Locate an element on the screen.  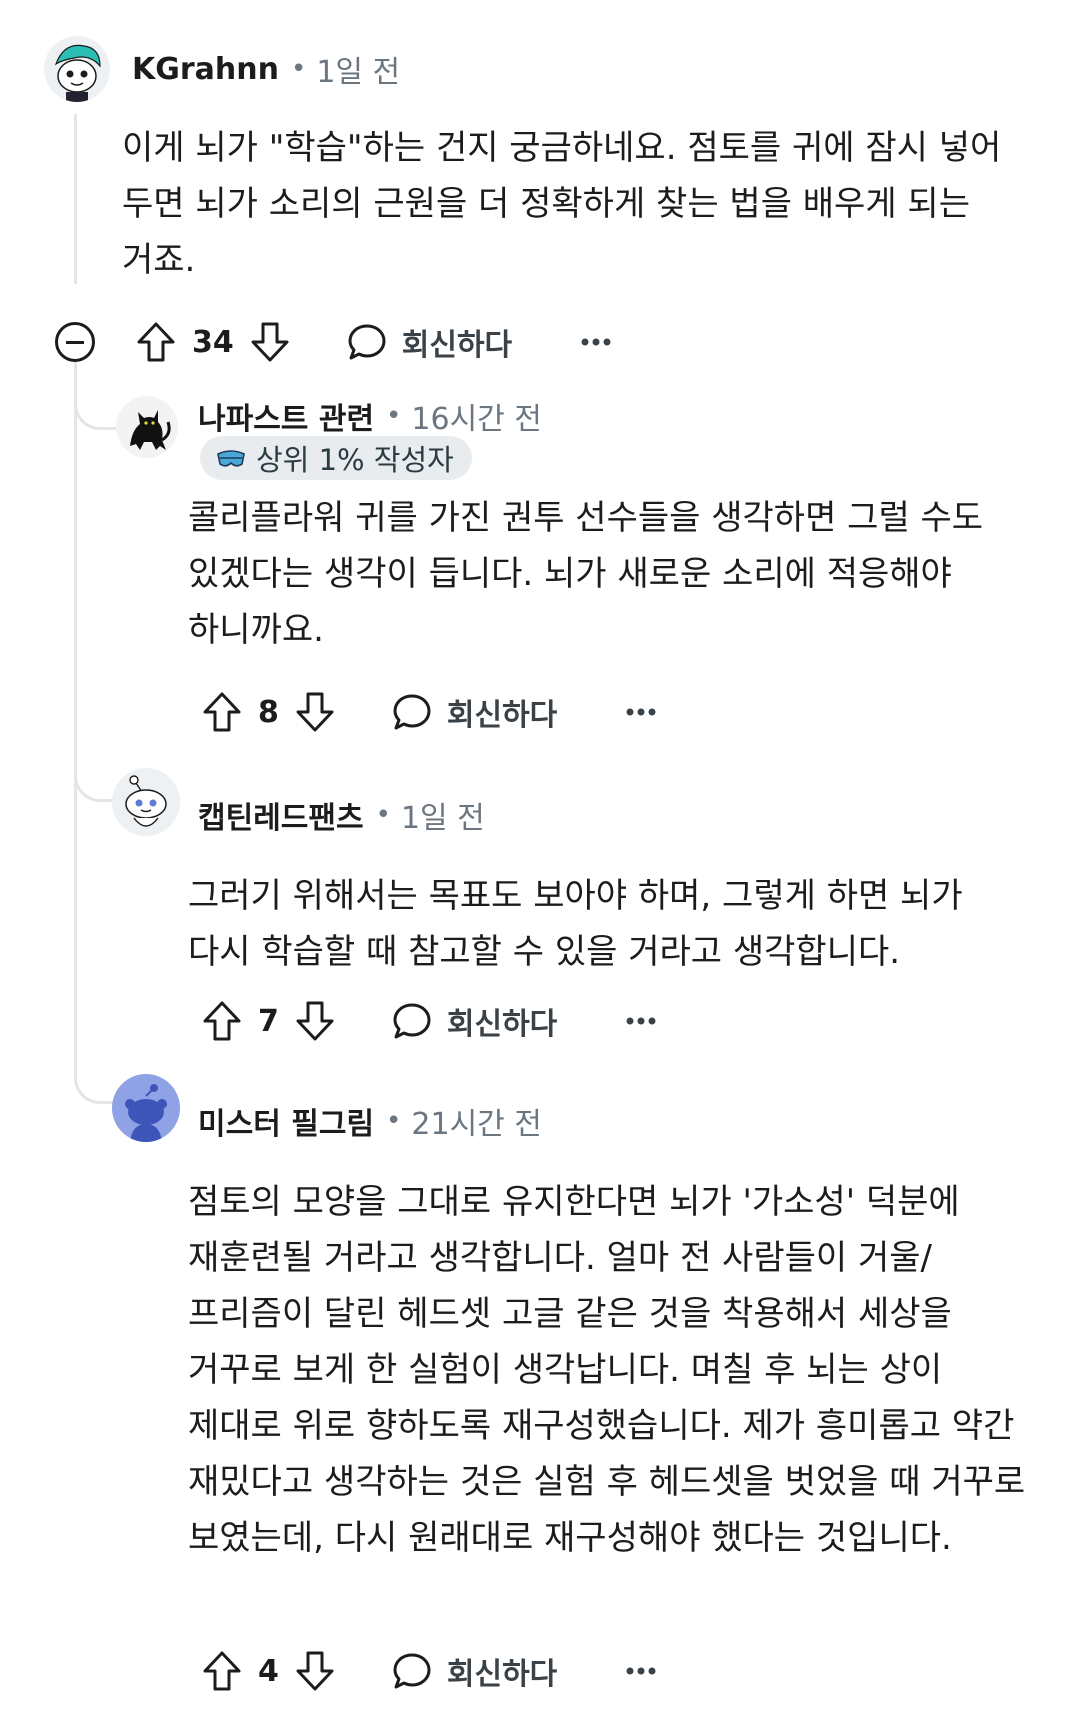
username: 캡틴레드팬츠 is located at coordinates (281, 815).